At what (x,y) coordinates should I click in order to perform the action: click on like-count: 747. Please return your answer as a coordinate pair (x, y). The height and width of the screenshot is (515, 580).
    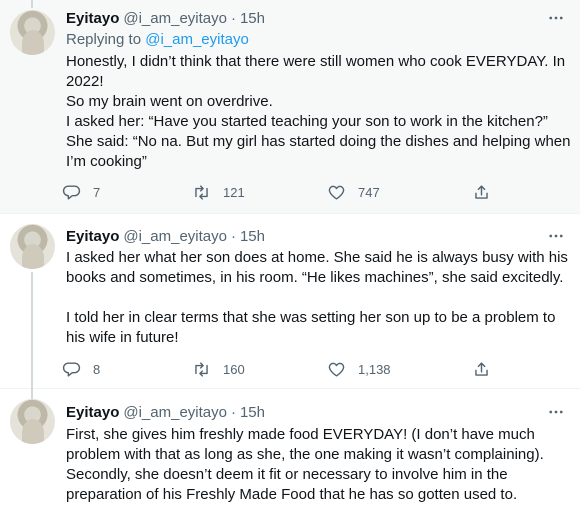
    Looking at the image, I should click on (369, 192).